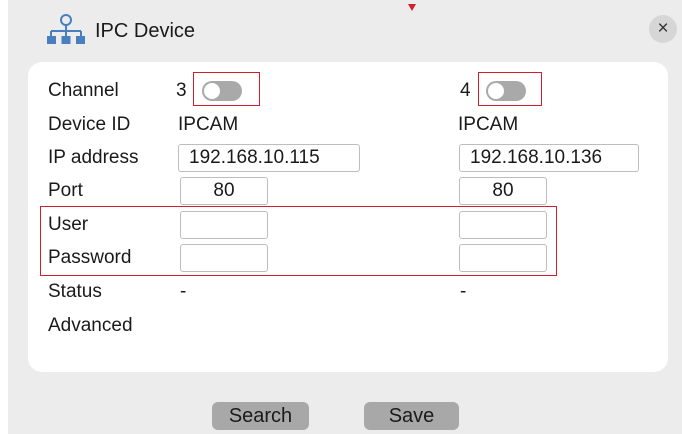 This screenshot has height=434, width=682. Describe the element at coordinates (488, 124) in the screenshot. I see `channel-4-device-id: IPCAM` at that location.